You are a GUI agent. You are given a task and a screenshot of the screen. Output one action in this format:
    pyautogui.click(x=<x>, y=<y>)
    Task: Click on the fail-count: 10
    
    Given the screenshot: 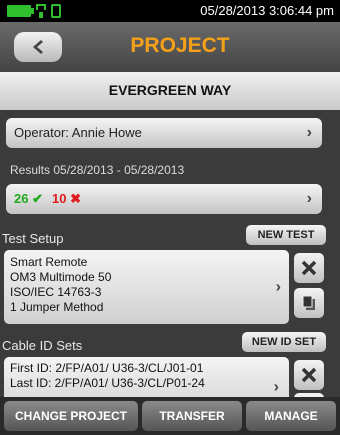 What is the action you would take?
    pyautogui.click(x=59, y=198)
    